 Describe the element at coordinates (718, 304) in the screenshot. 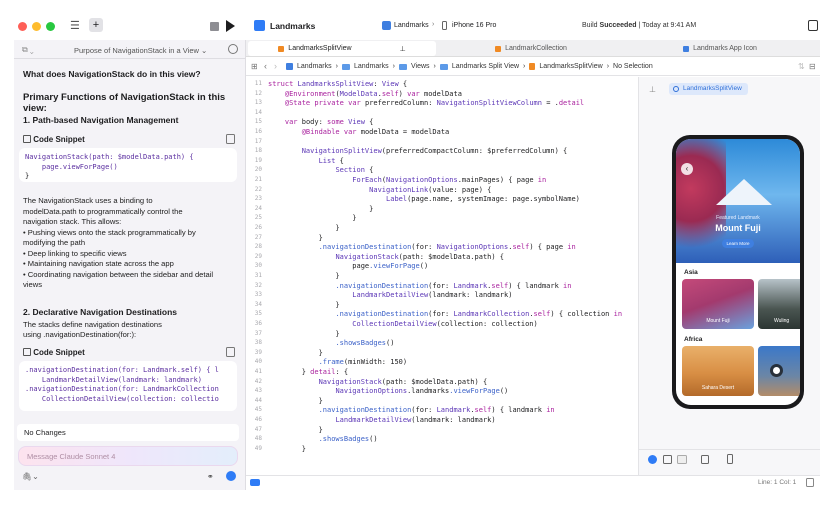

I see `landmark-card: Mount Fuji` at that location.